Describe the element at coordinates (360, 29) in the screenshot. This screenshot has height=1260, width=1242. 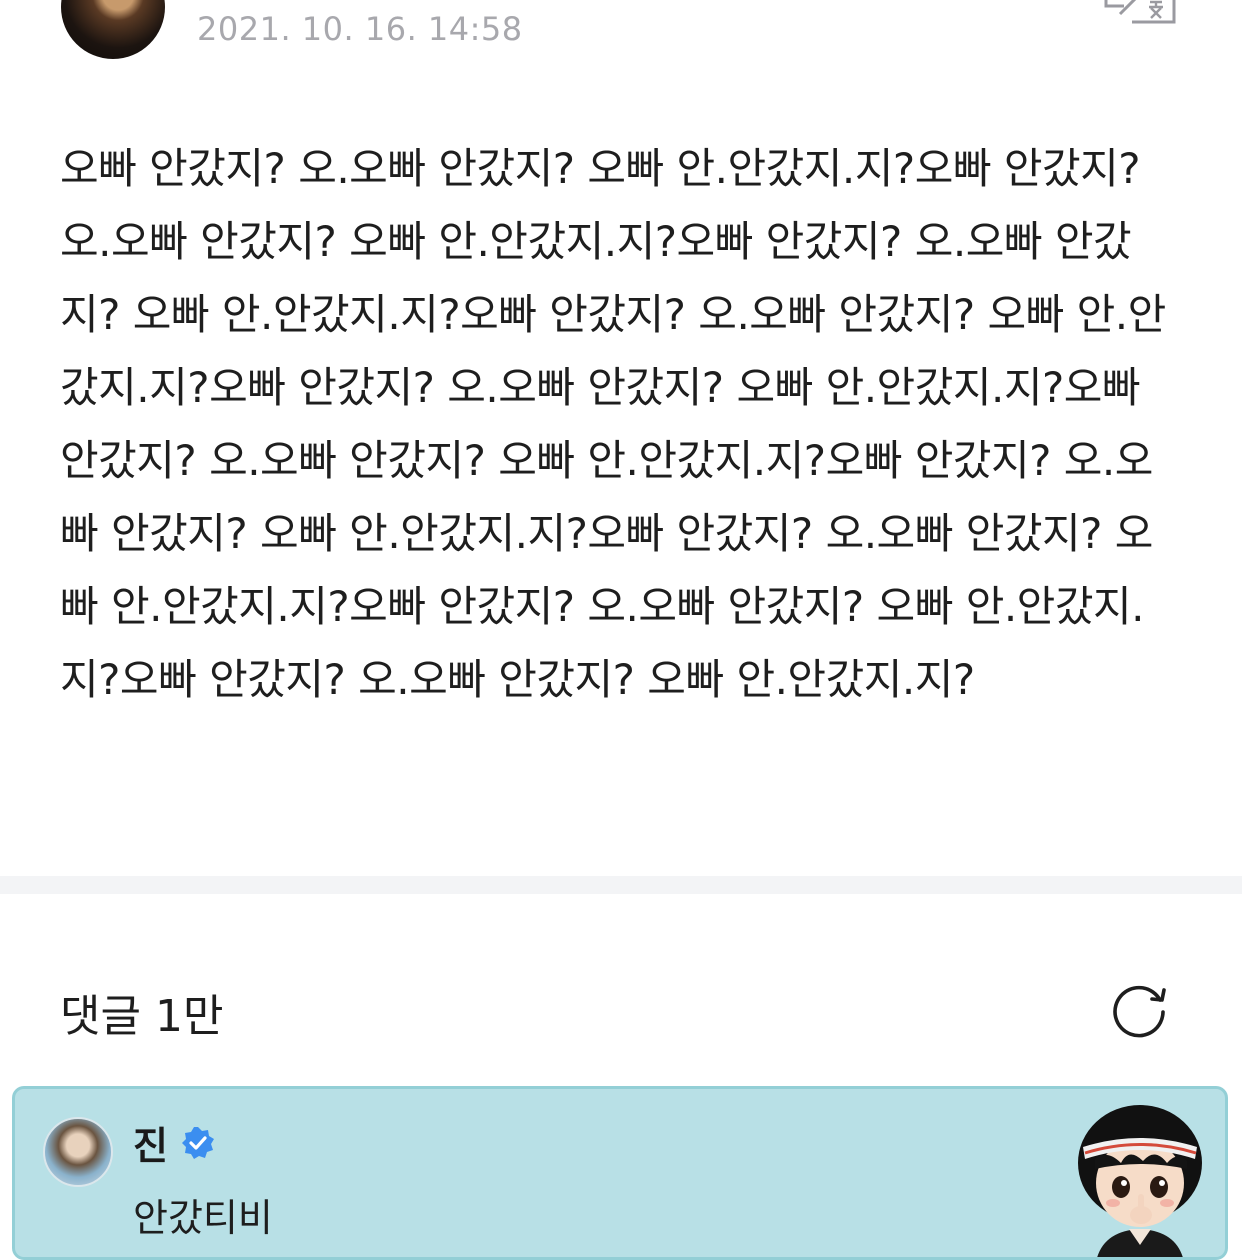
I see `post-timestamp: 2021. 10. 16. 14:58` at that location.